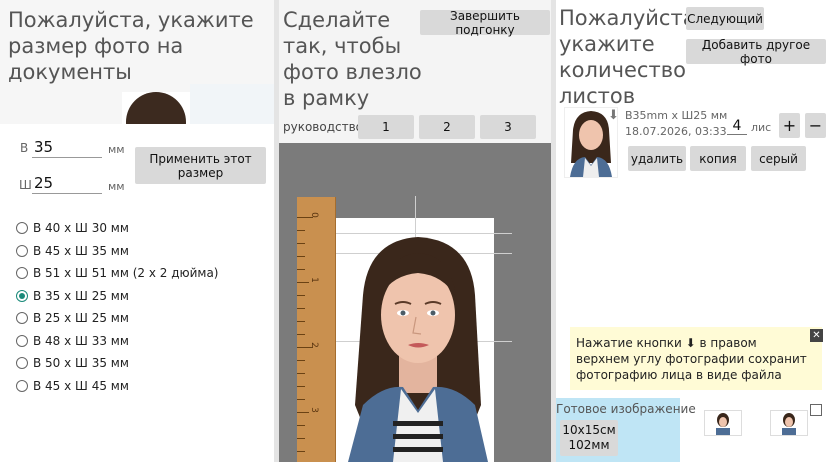  I want to click on preset-option: В 45 x Ш 45 мм, so click(72, 386).